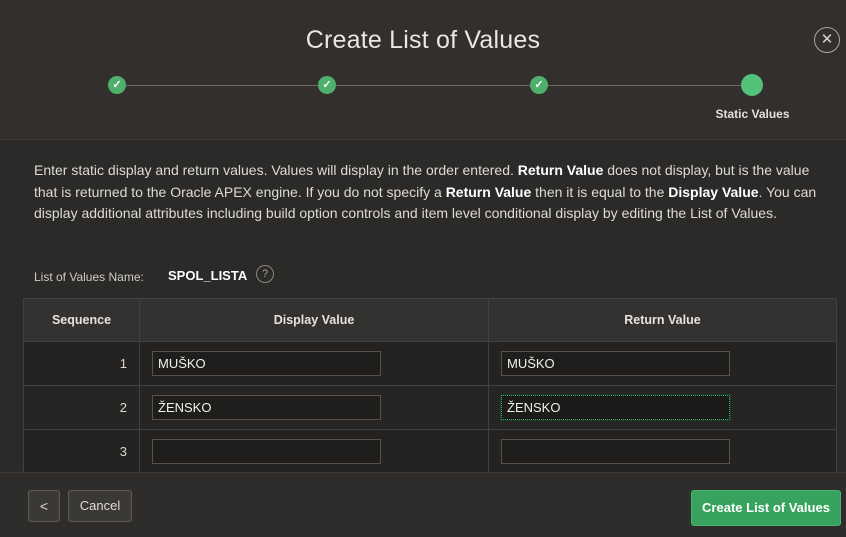 The height and width of the screenshot is (537, 846). What do you see at coordinates (752, 114) in the screenshot?
I see `wizard-step-4-label: Static Values` at bounding box center [752, 114].